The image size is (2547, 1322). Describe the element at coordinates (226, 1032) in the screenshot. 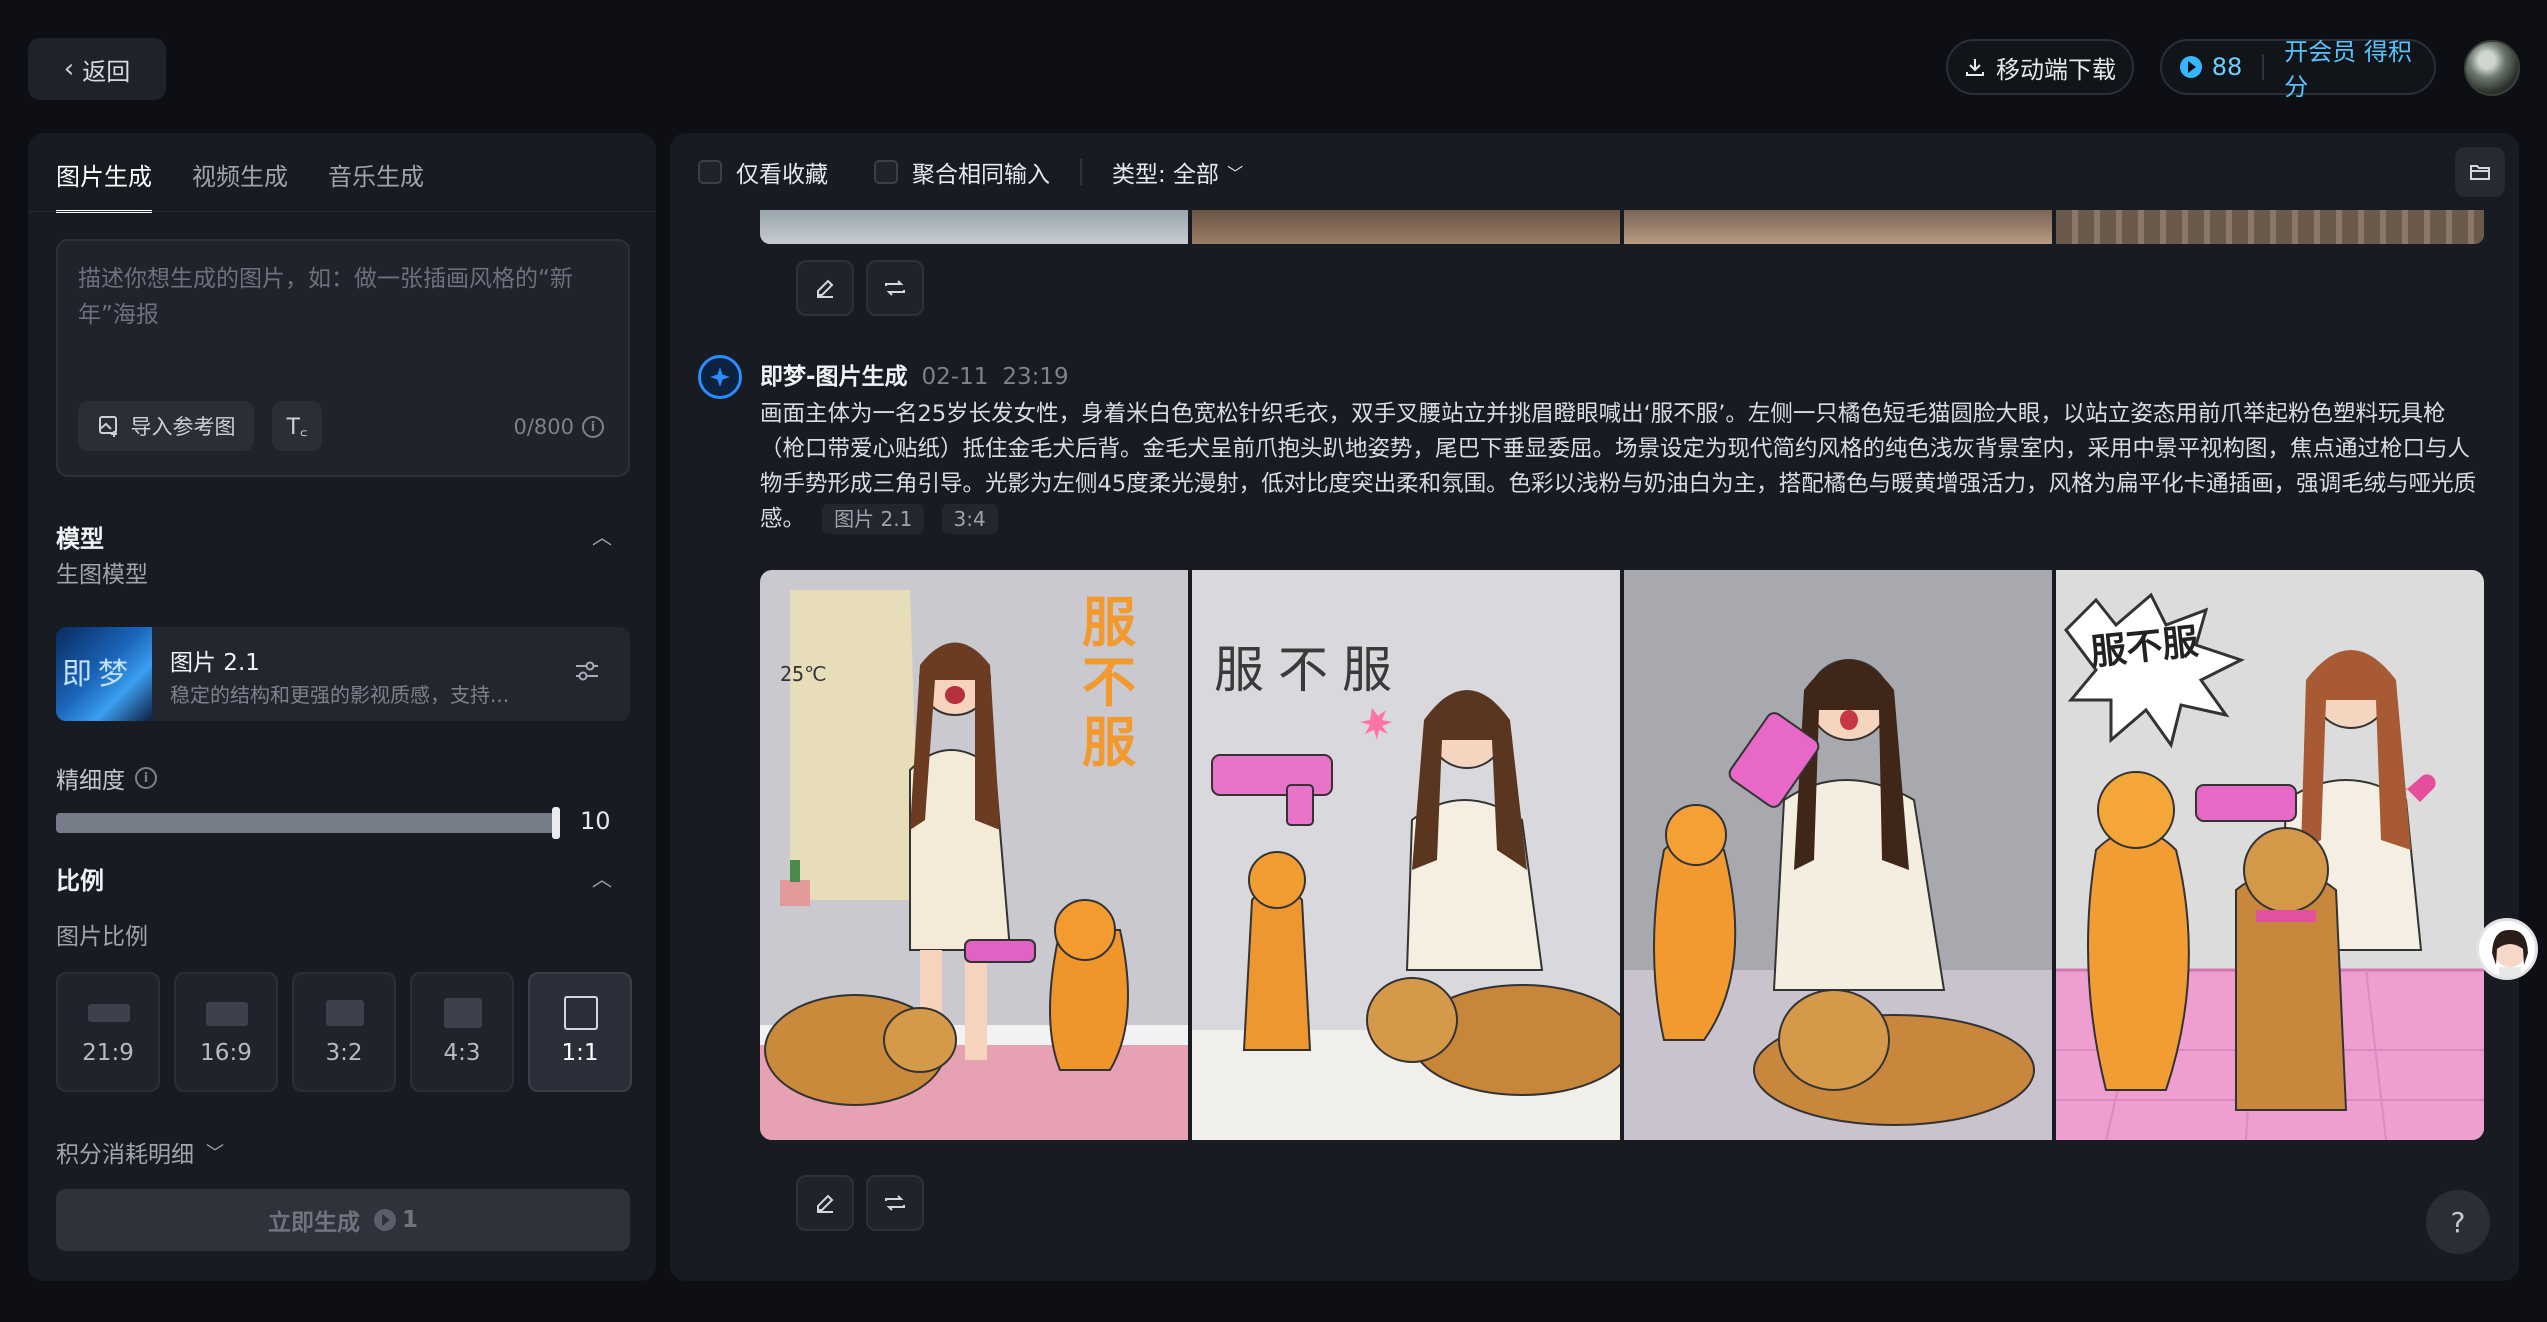

I see `ratio-option-16-9: 16:9` at that location.